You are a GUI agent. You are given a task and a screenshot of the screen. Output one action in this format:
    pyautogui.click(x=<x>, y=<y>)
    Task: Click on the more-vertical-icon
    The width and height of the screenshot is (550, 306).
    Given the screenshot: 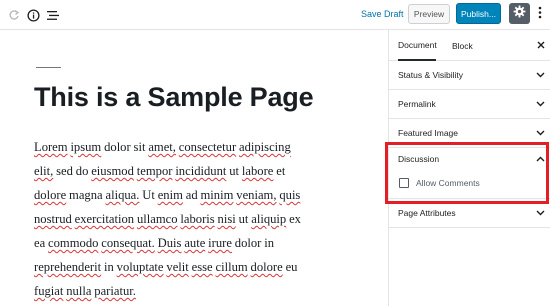 What is the action you would take?
    pyautogui.click(x=540, y=15)
    